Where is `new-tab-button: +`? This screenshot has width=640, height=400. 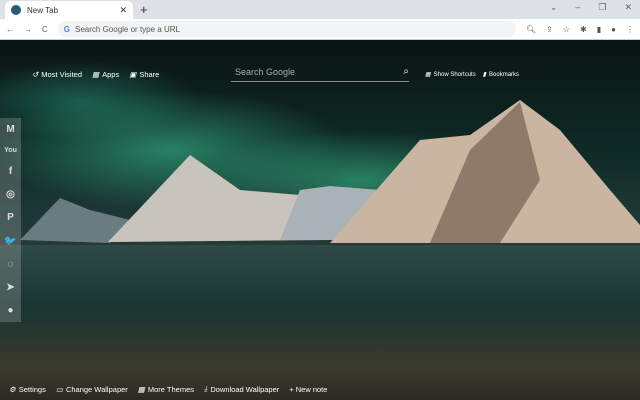 new-tab-button: + is located at coordinates (144, 9).